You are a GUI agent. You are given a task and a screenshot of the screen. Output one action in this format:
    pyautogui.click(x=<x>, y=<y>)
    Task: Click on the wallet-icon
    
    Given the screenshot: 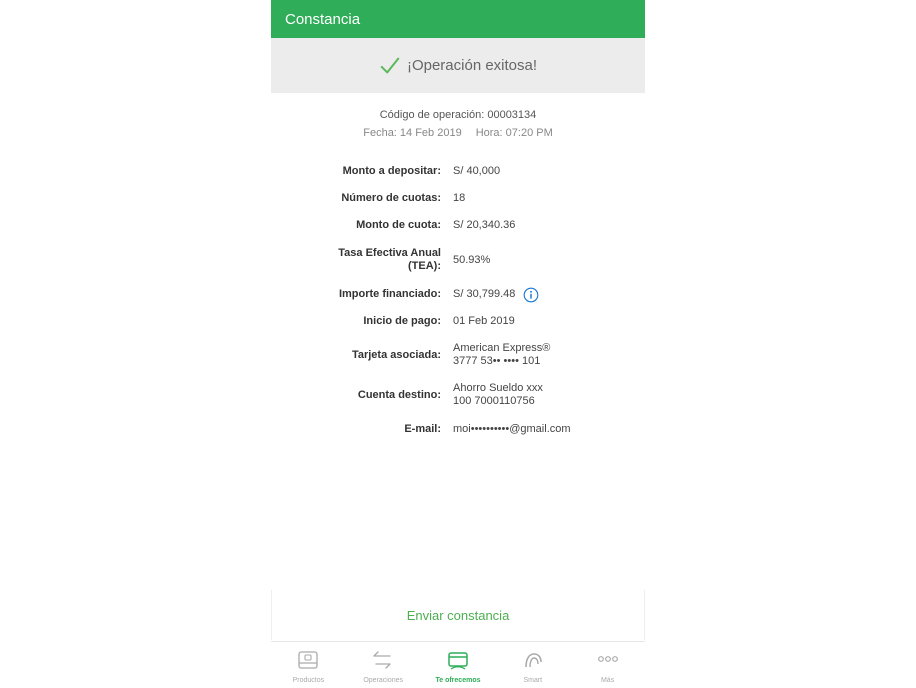 What is the action you would take?
    pyautogui.click(x=308, y=660)
    